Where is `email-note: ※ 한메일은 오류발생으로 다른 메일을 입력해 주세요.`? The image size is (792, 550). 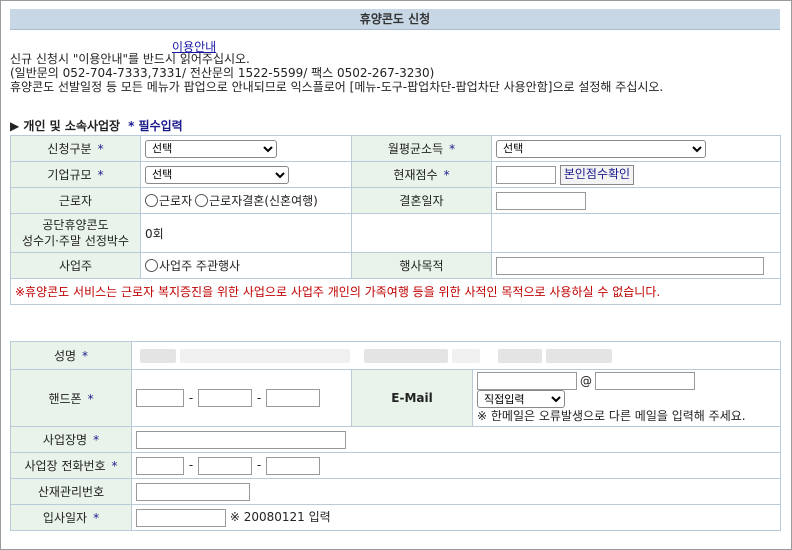
email-note: ※ 한메일은 오류발생으로 다른 메일을 입력해 주세요. is located at coordinates (611, 416).